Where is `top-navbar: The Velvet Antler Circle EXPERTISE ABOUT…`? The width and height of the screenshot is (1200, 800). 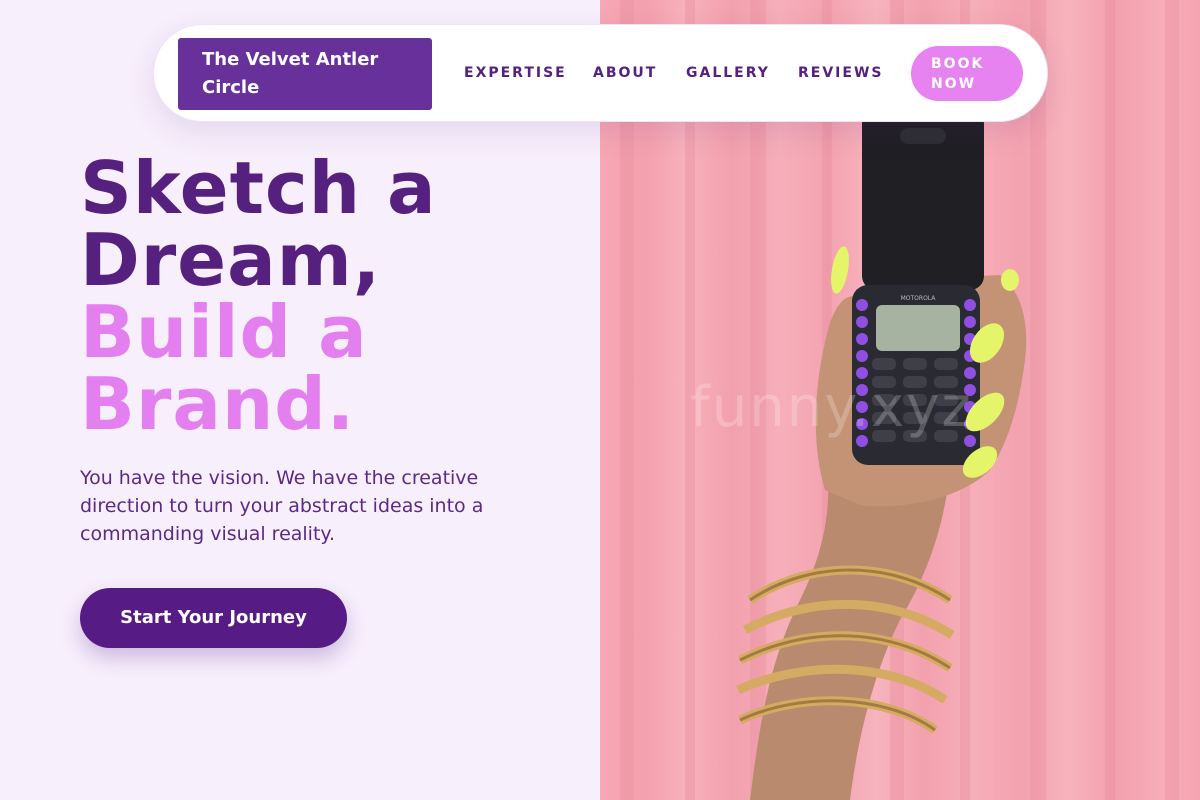
top-navbar: The Velvet Antler Circle EXPERTISE ABOUT… is located at coordinates (600, 73).